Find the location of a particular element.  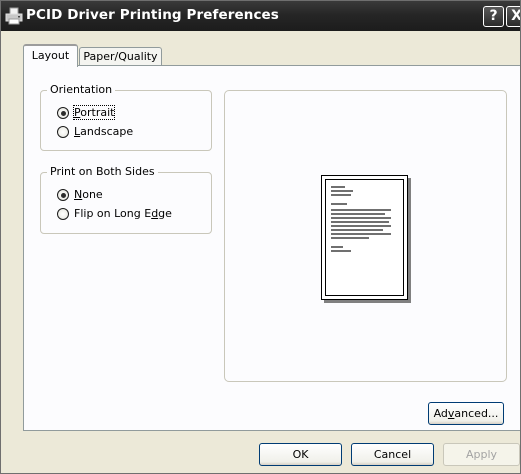

title-bar: PCID Driver Printing Preferences ? X is located at coordinates (261, 16).